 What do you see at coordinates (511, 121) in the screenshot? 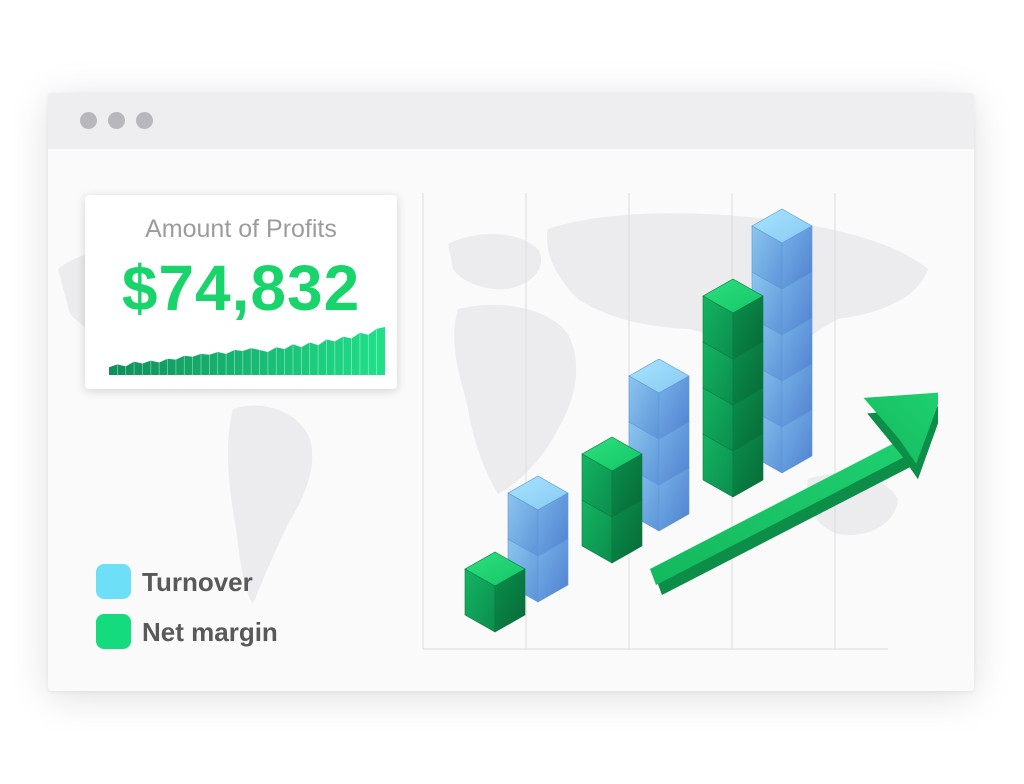
I see `window-titlebar` at bounding box center [511, 121].